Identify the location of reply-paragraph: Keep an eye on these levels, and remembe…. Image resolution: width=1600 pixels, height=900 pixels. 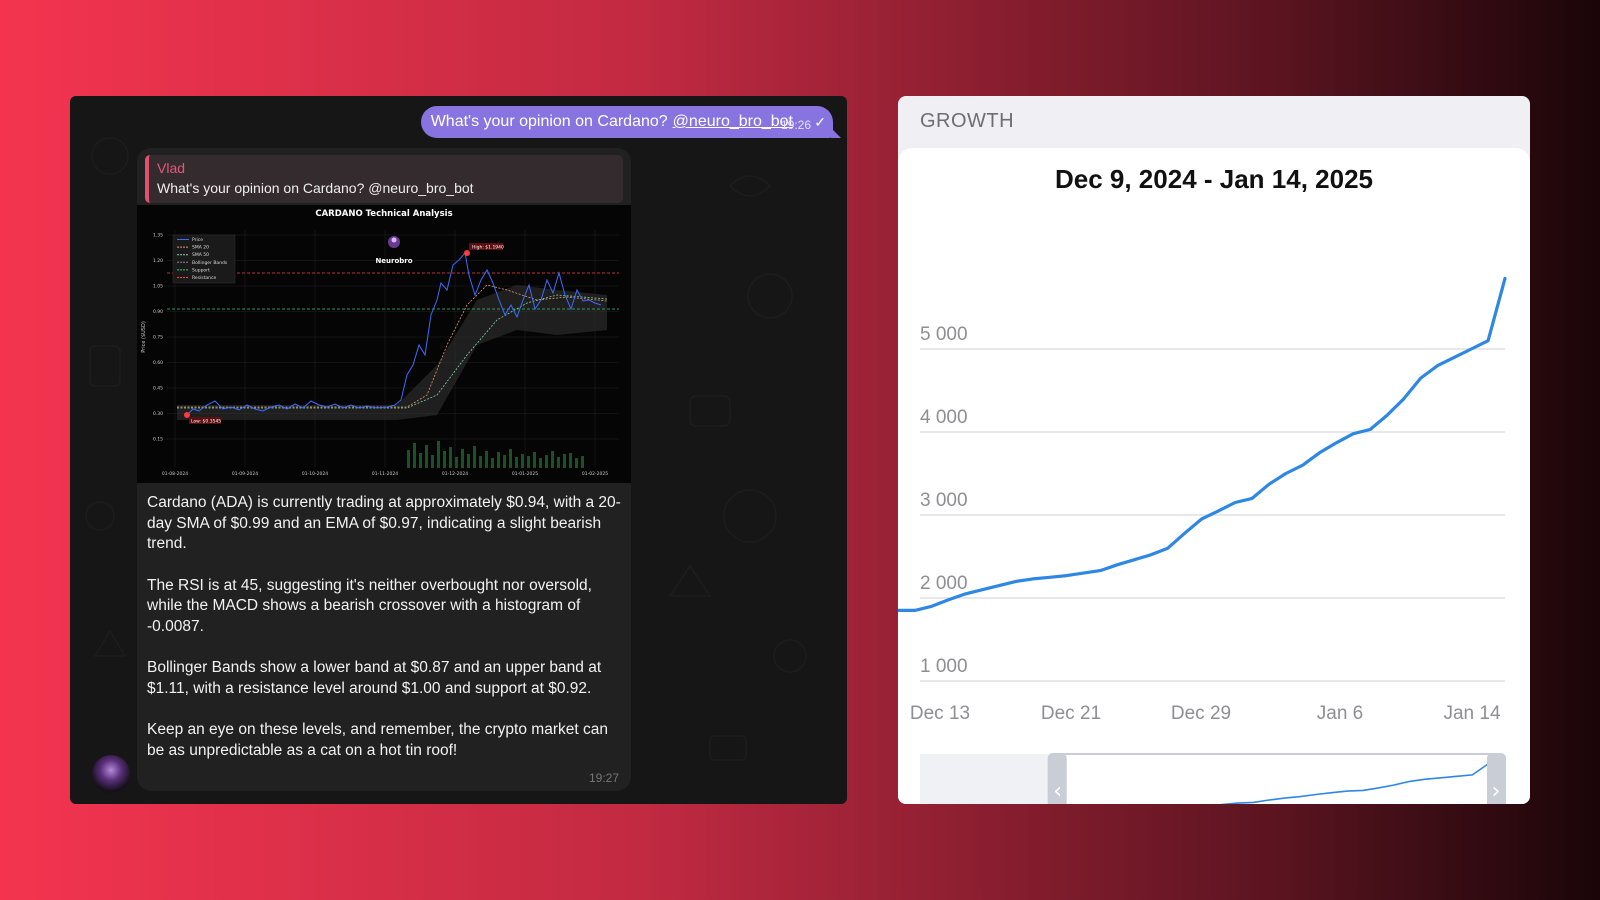
(377, 740).